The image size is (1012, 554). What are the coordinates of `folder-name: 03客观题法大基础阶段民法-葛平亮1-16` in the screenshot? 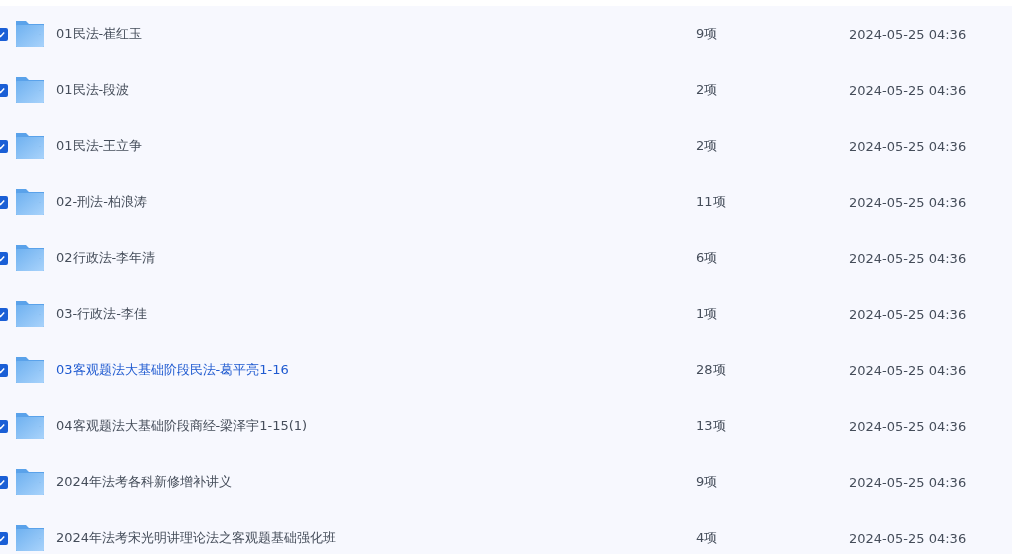 It's located at (376, 370).